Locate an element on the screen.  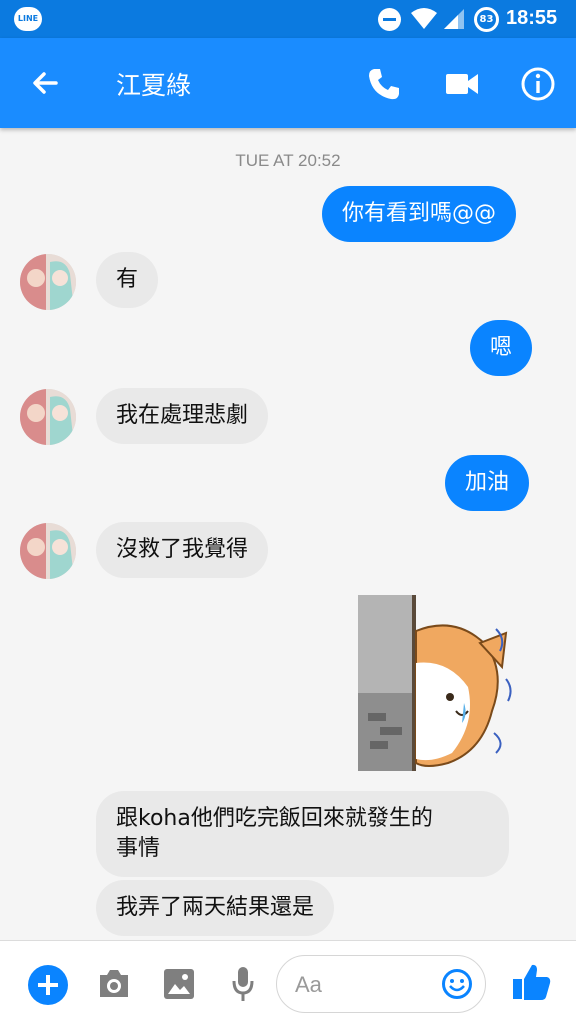
video-call-icon is located at coordinates (462, 84).